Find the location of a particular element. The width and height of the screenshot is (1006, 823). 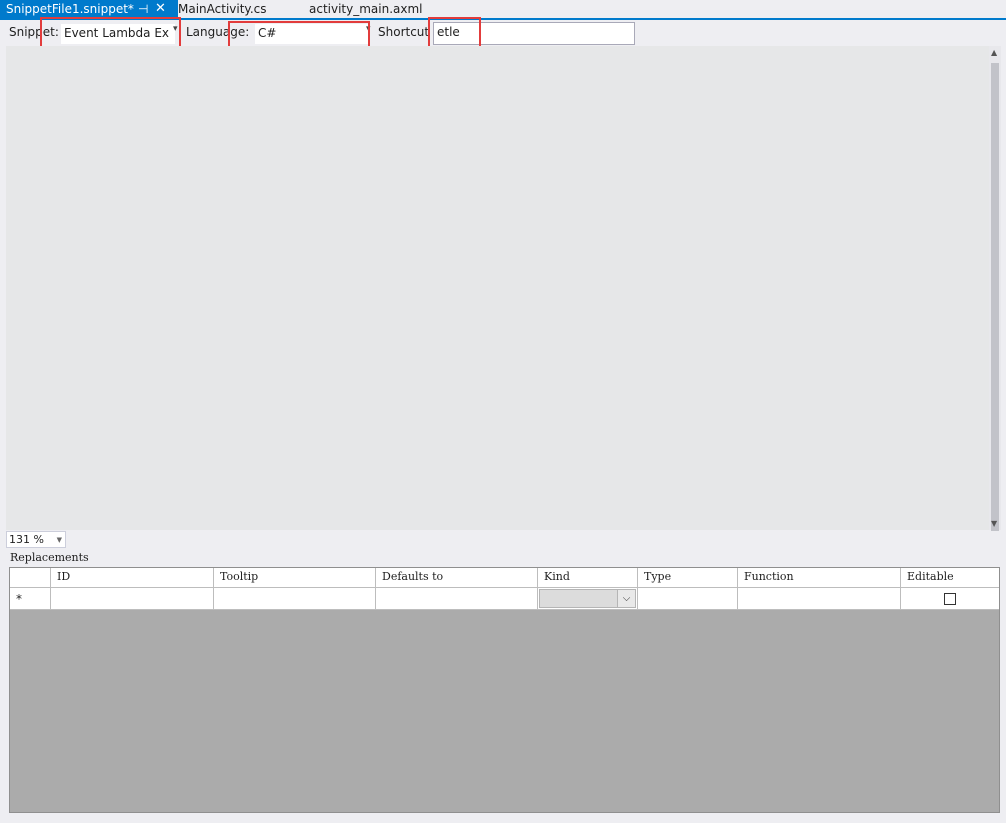

column-header-kind: Kind is located at coordinates (587, 577).